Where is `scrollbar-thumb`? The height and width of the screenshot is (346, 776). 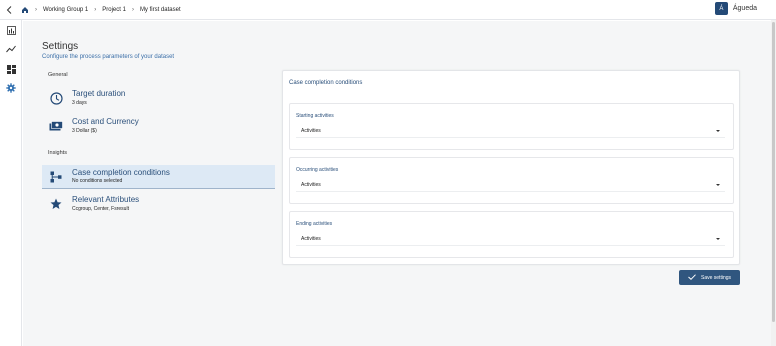 scrollbar-thumb is located at coordinates (773, 172).